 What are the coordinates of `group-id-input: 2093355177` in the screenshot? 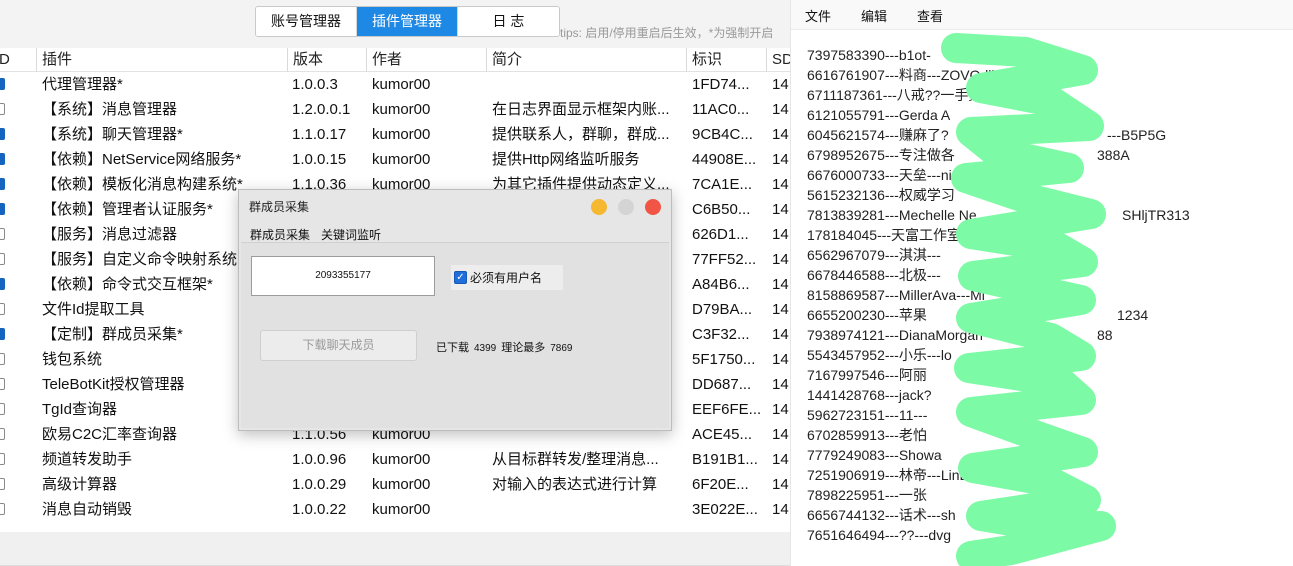 It's located at (343, 276).